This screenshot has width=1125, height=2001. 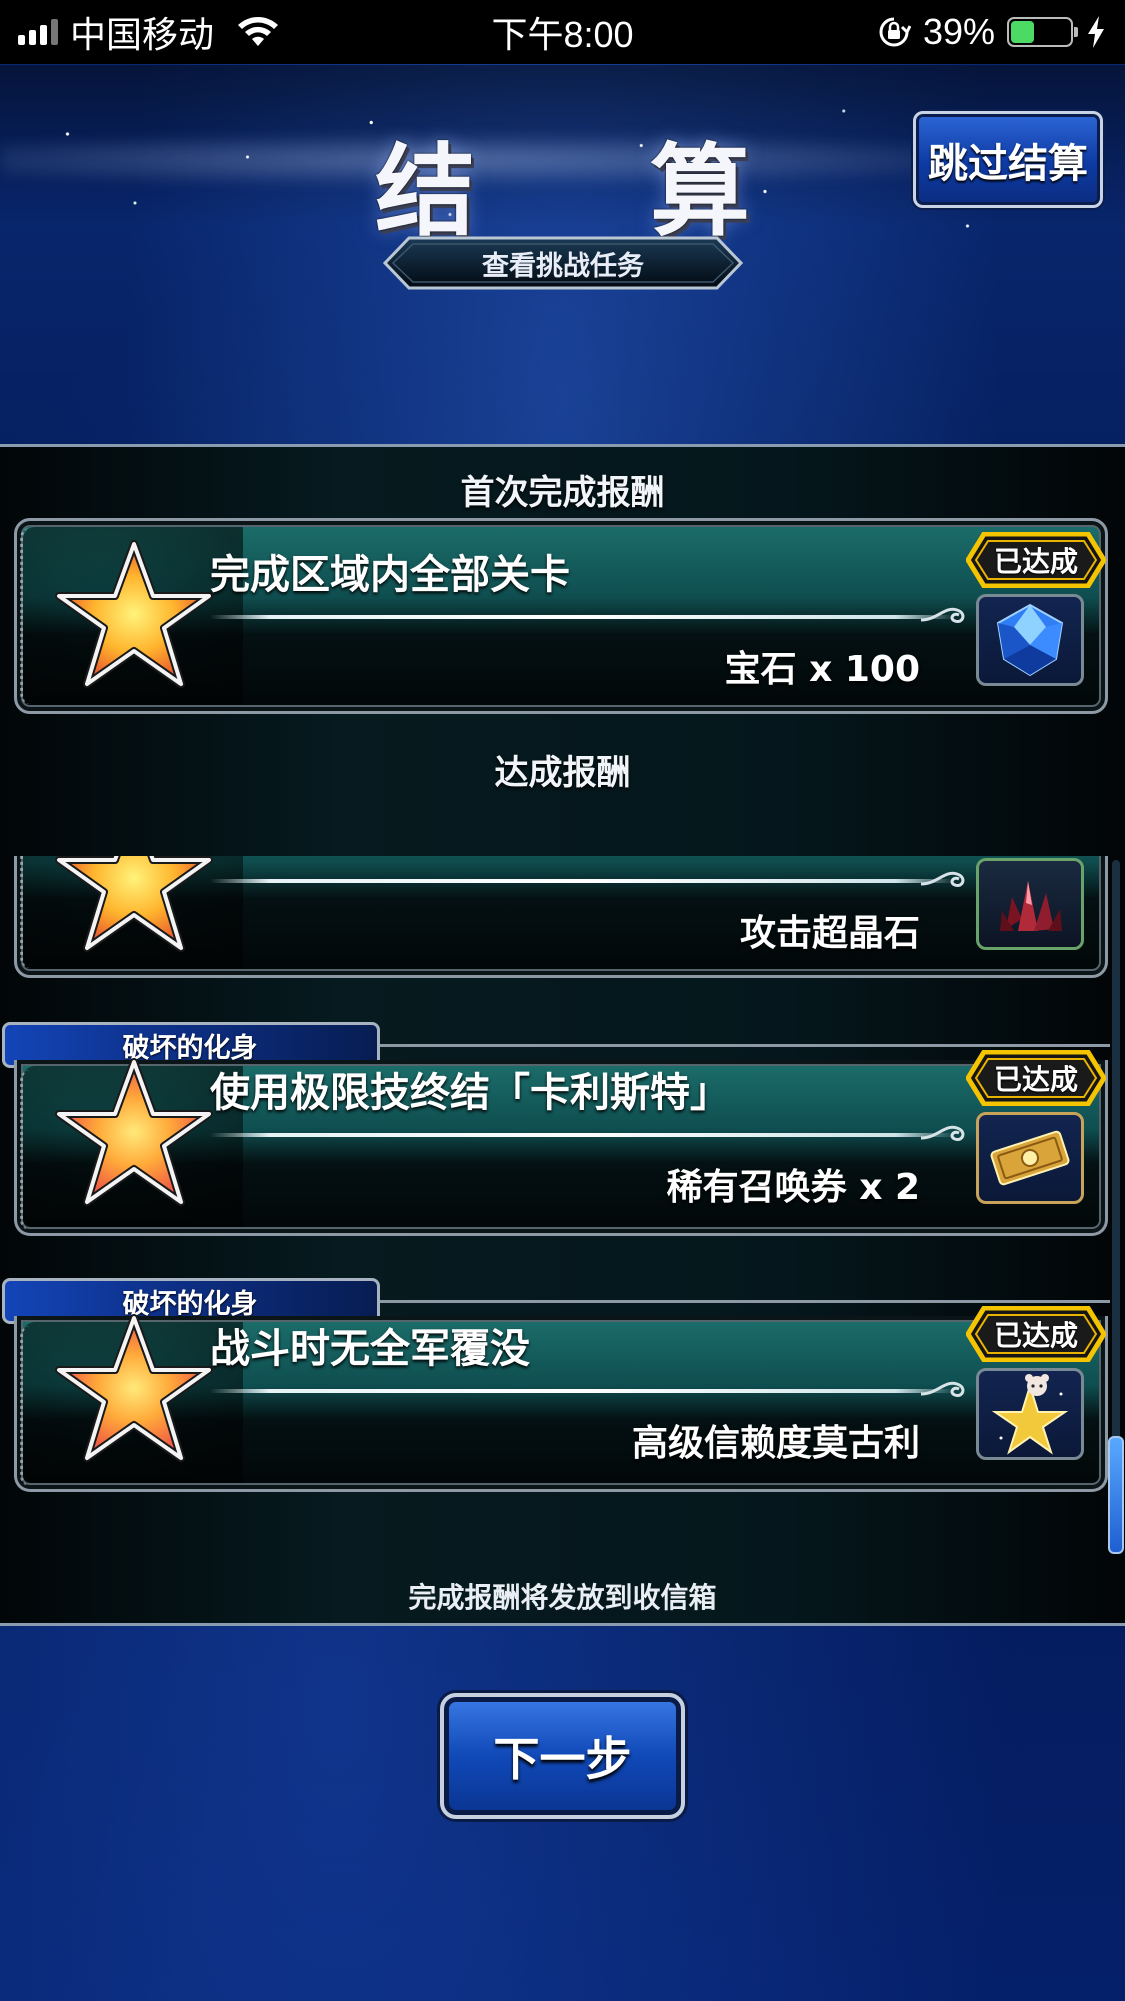 What do you see at coordinates (822, 669) in the screenshot?
I see `reward-text: 宝石 x 100` at bounding box center [822, 669].